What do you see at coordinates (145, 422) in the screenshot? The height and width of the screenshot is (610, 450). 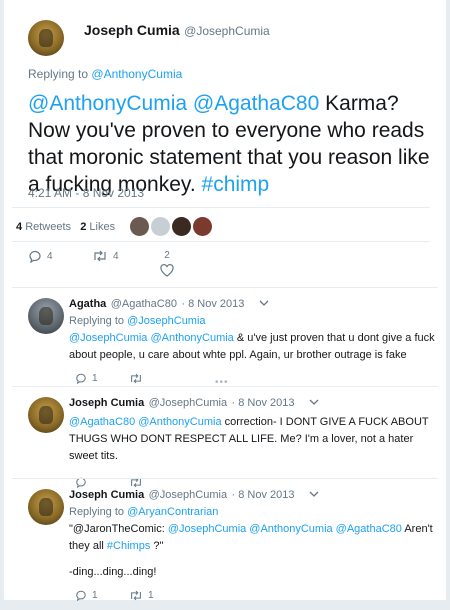 I see `reply-mentions: @AgathaC80 @AnthonyCumia` at bounding box center [145, 422].